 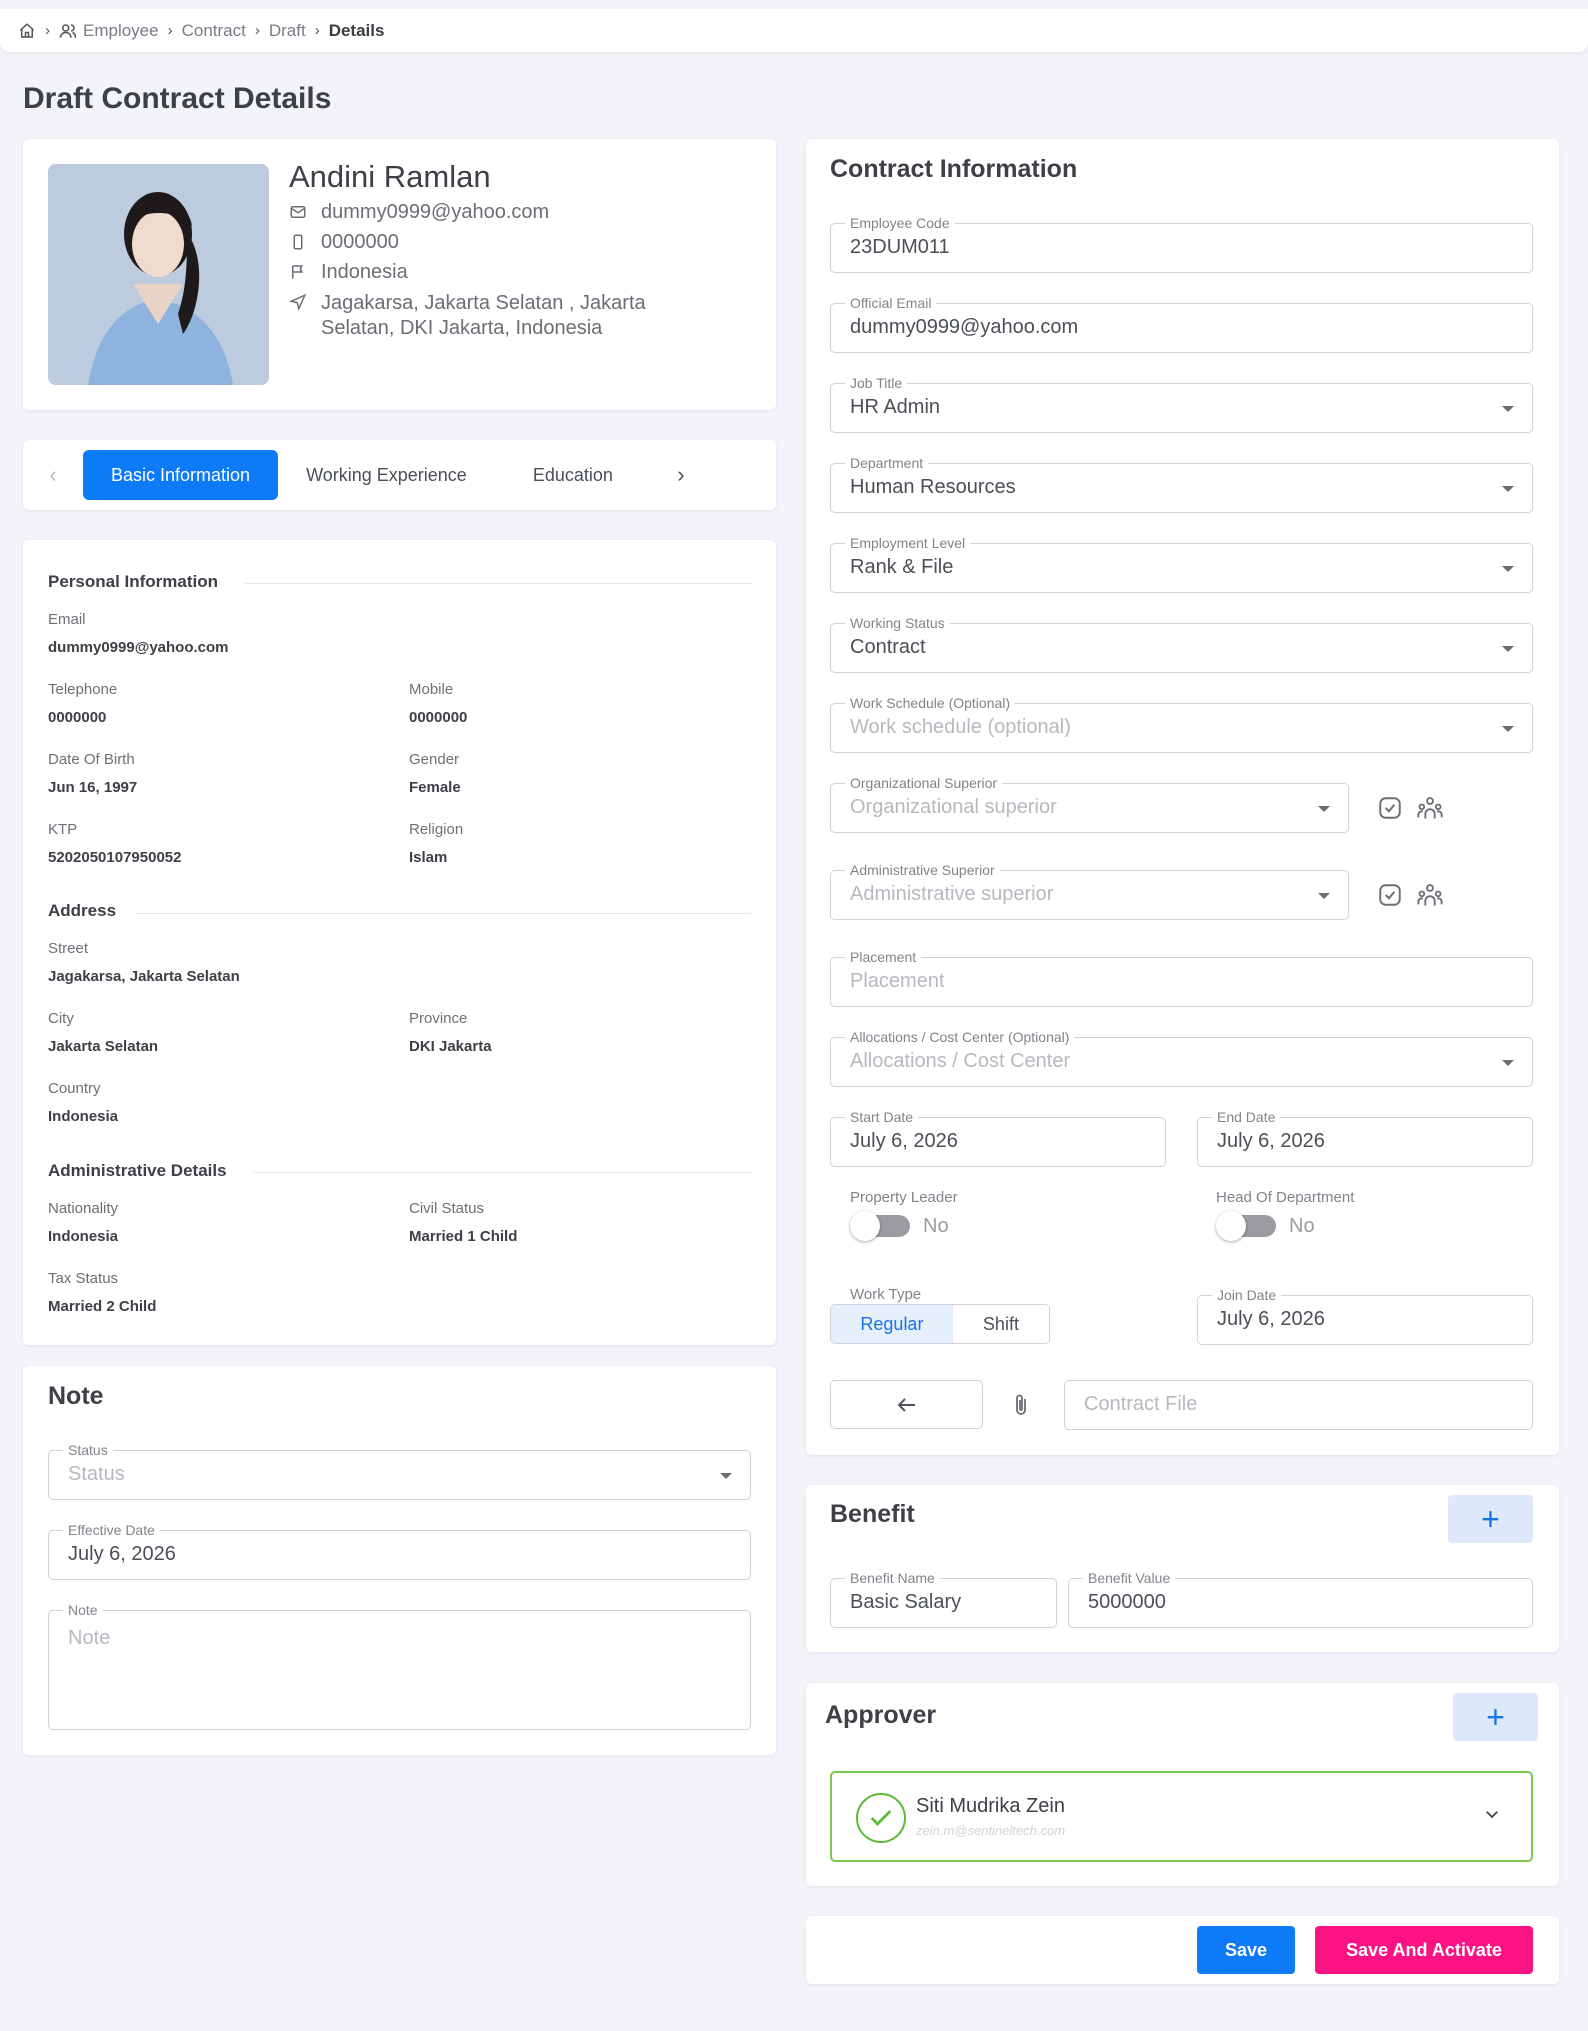 I want to click on job-title-select: Job Title HR Admin, so click(x=1181, y=404).